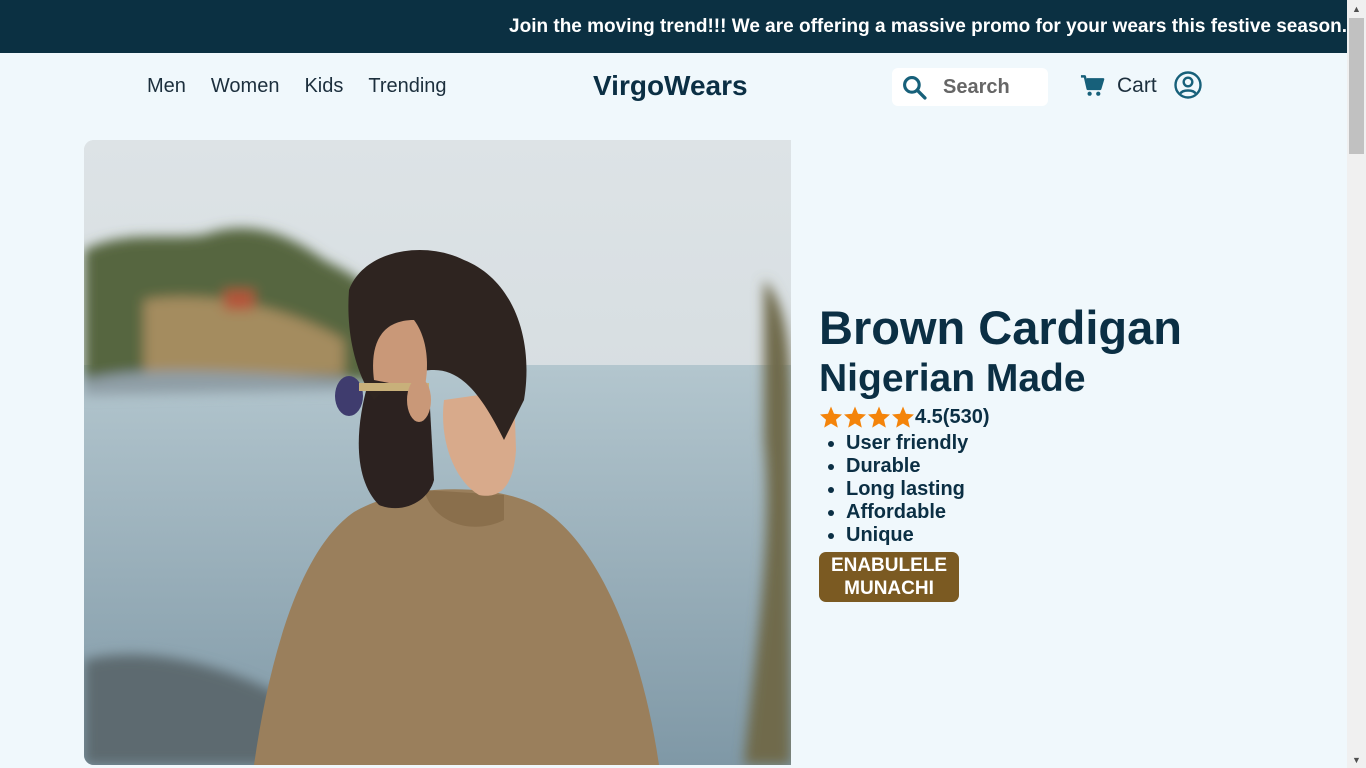 This screenshot has width=1366, height=768. What do you see at coordinates (245, 86) in the screenshot?
I see `nav-link-women: Women` at bounding box center [245, 86].